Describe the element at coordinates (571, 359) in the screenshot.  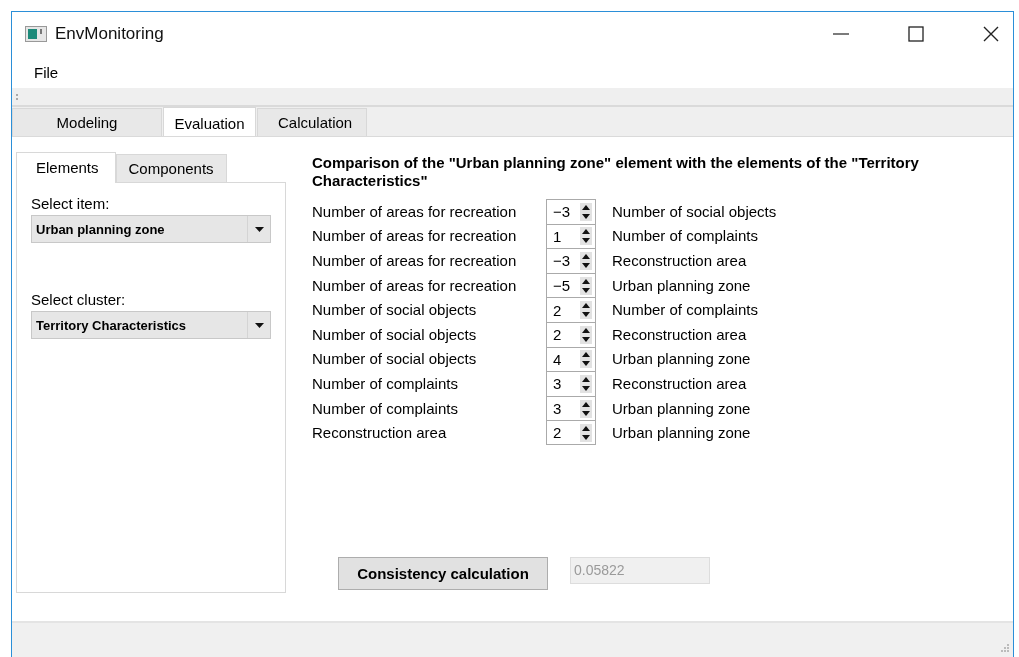
I see `number-spinner: 4` at that location.